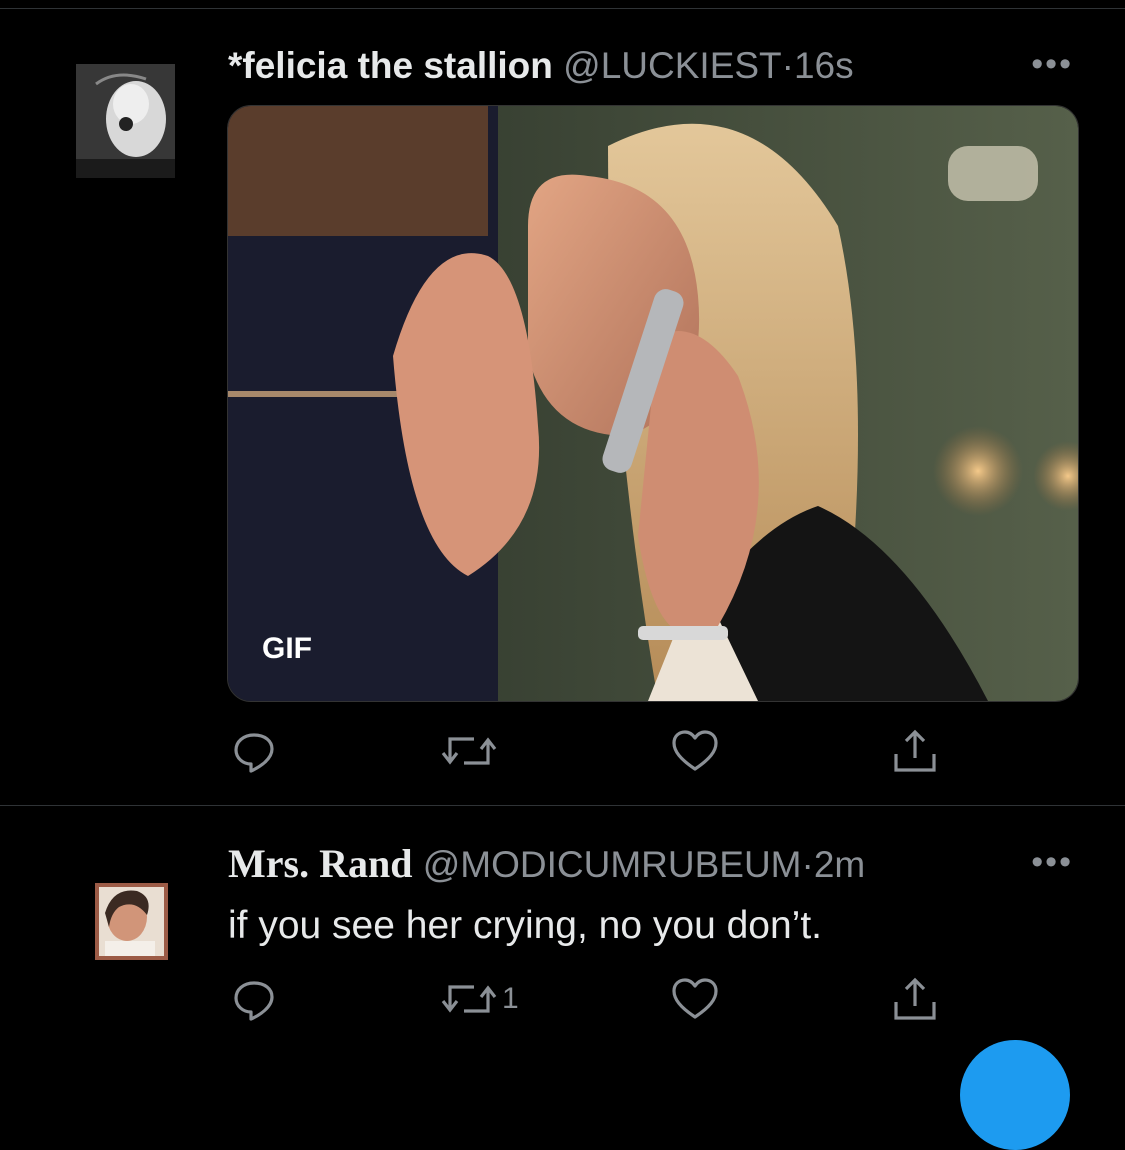  Describe the element at coordinates (390, 65) in the screenshot. I see `display-name: *felicia the stallion` at that location.